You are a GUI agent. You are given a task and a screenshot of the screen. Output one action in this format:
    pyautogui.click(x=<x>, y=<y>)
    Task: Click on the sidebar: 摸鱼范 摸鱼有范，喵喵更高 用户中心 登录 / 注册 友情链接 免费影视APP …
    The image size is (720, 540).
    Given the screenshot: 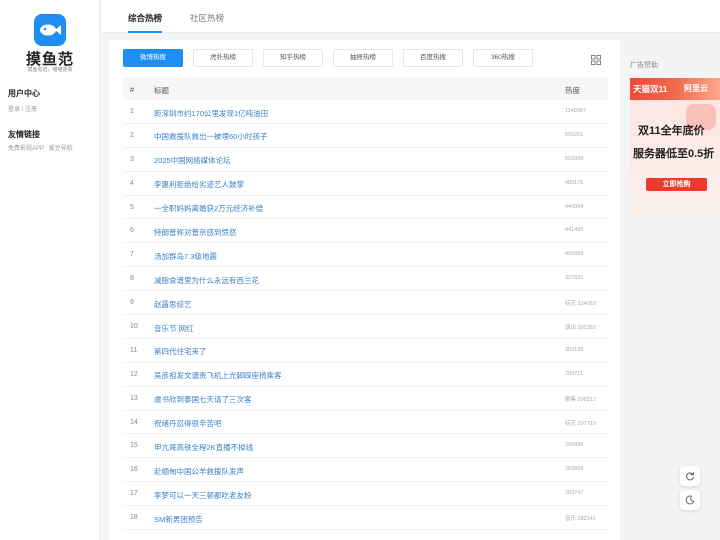 What is the action you would take?
    pyautogui.click(x=50, y=270)
    